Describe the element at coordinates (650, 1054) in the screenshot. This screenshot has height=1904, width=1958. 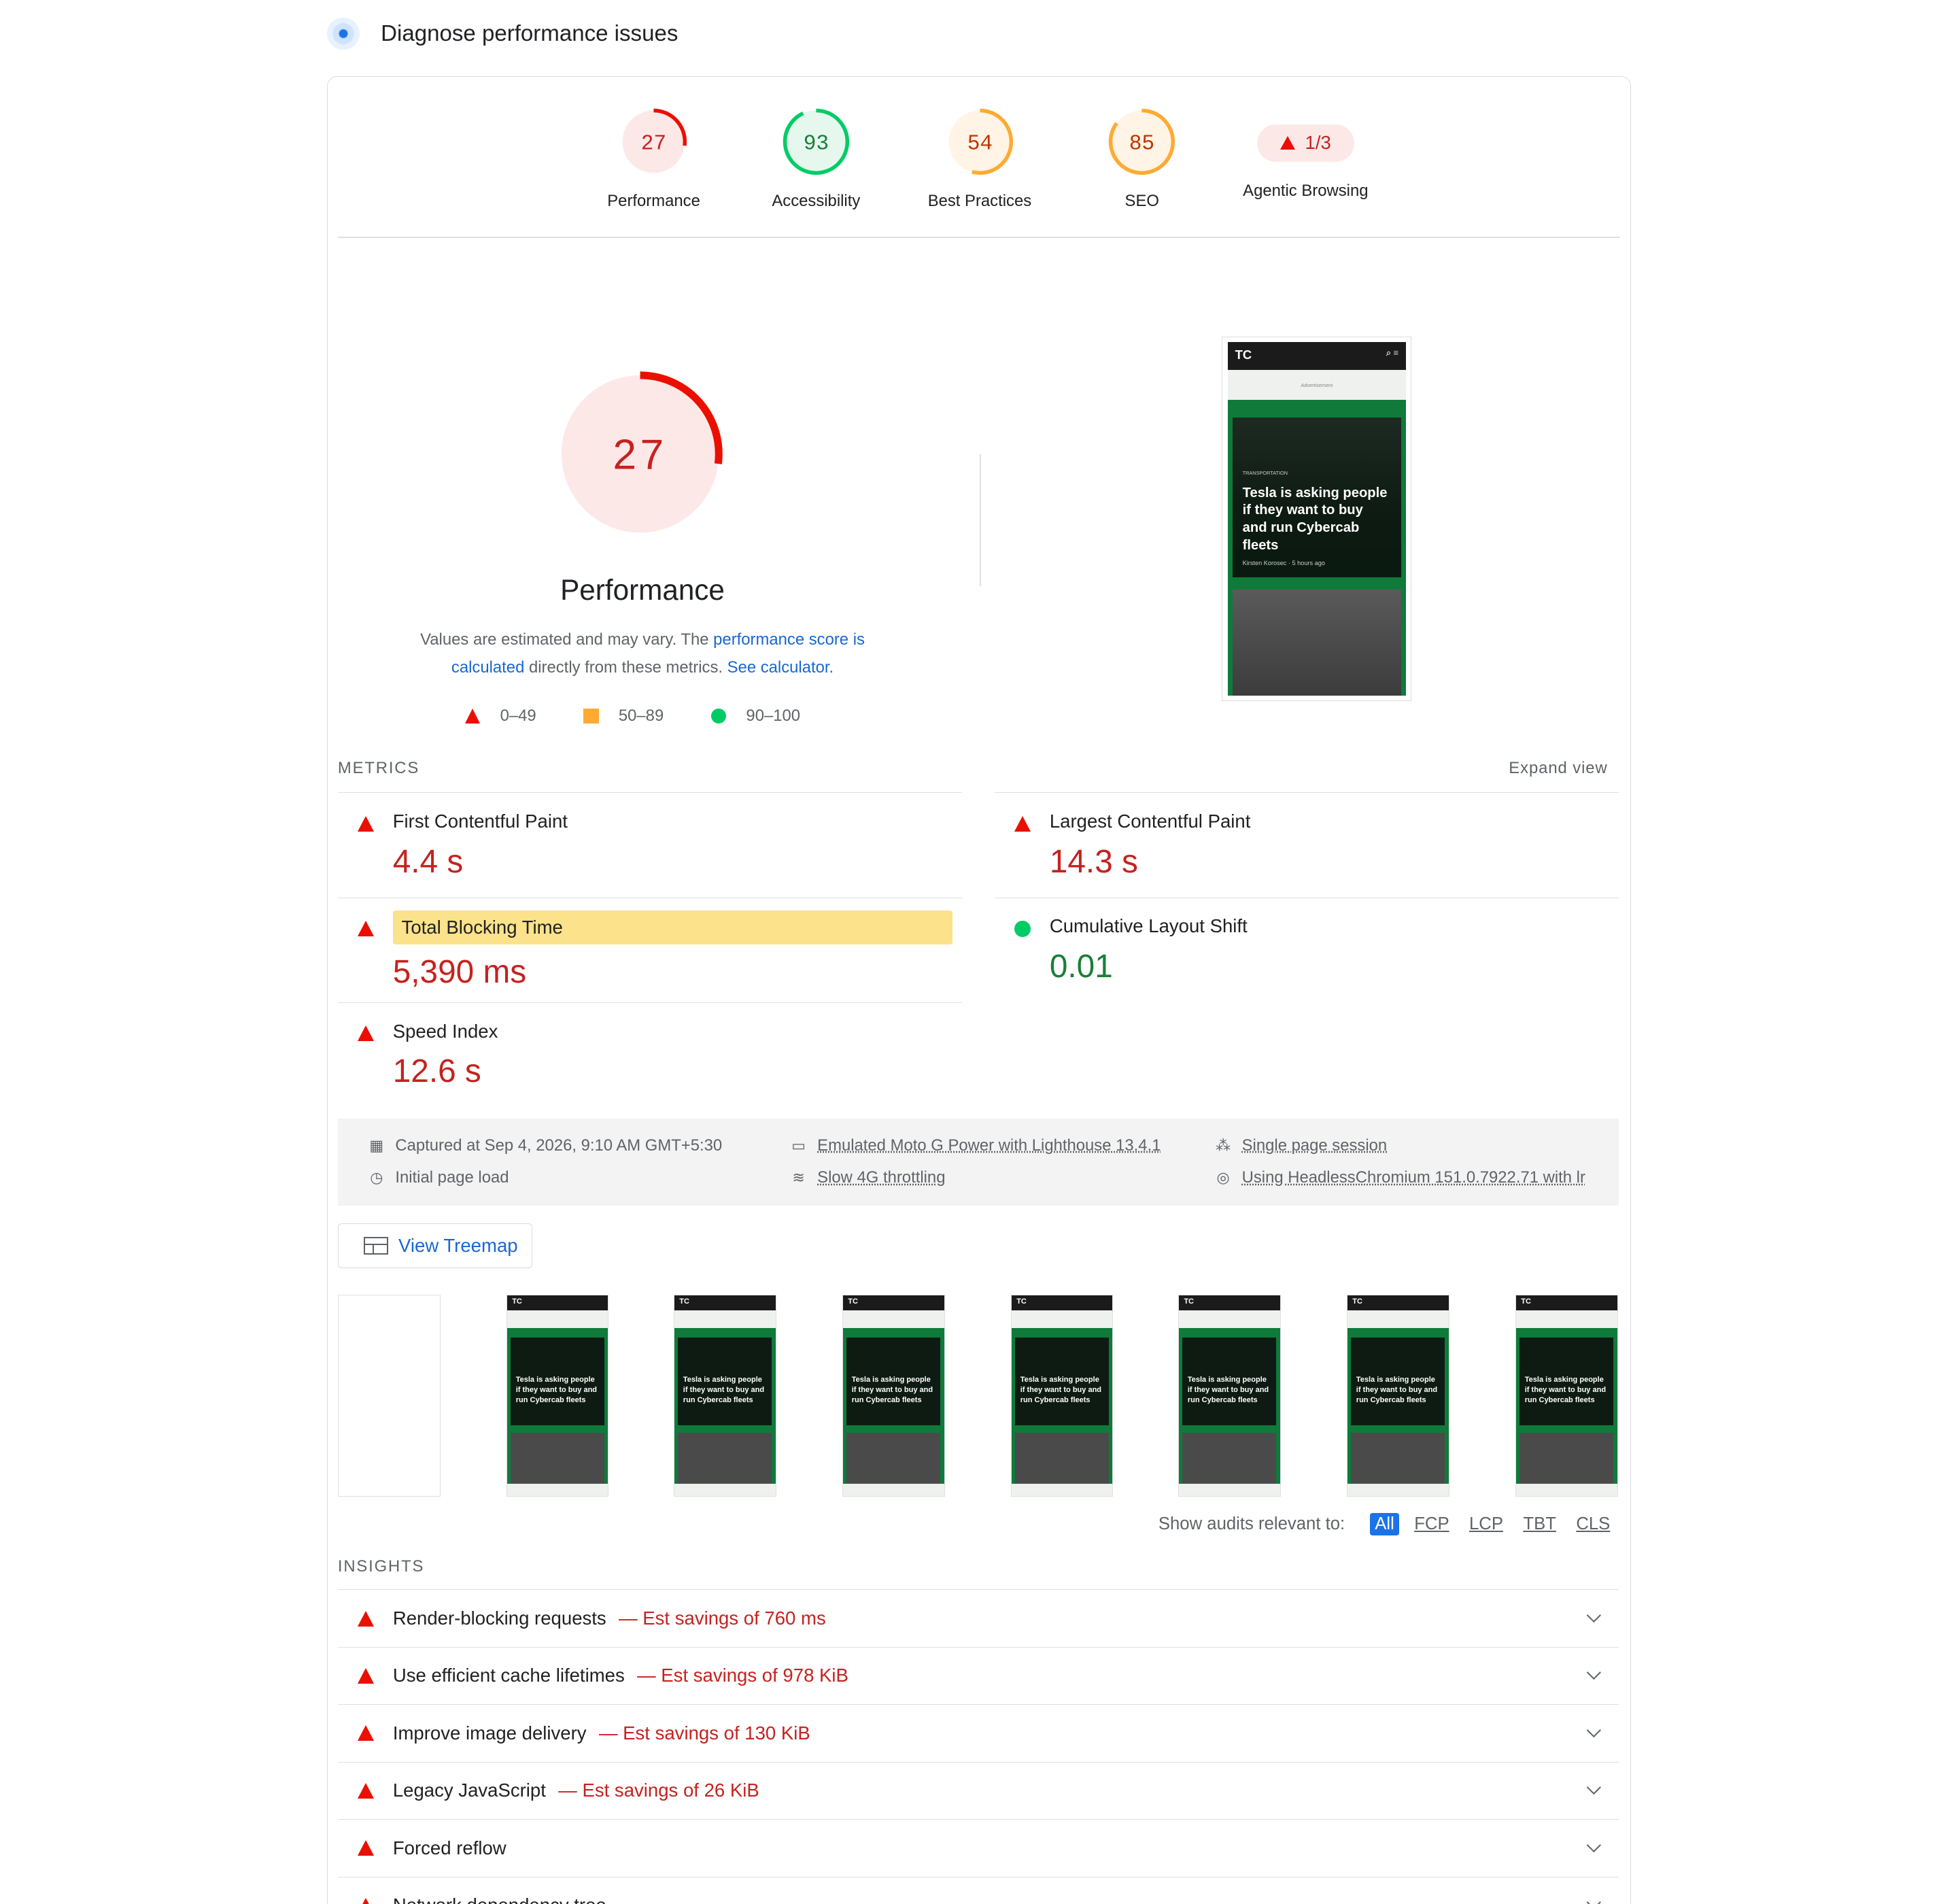
I see `metric-speed-index: Speed Index 12.6 s` at that location.